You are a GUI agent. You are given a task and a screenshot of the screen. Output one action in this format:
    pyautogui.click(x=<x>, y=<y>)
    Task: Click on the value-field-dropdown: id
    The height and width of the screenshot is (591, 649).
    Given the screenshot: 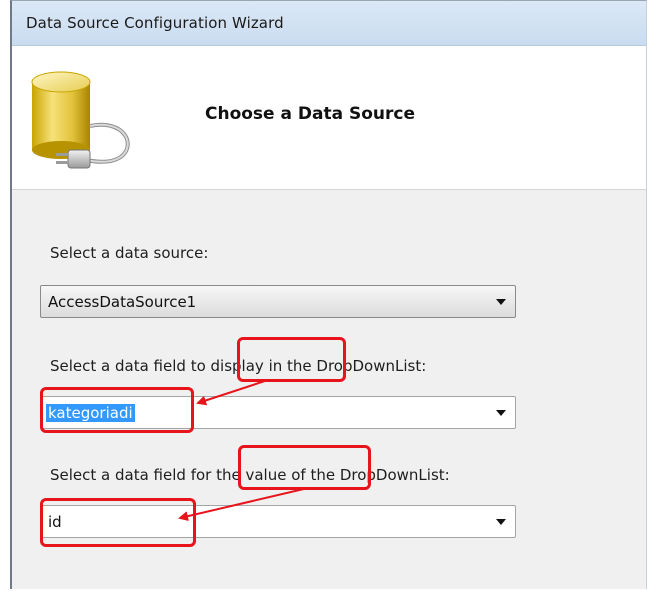 What is the action you would take?
    pyautogui.click(x=278, y=521)
    